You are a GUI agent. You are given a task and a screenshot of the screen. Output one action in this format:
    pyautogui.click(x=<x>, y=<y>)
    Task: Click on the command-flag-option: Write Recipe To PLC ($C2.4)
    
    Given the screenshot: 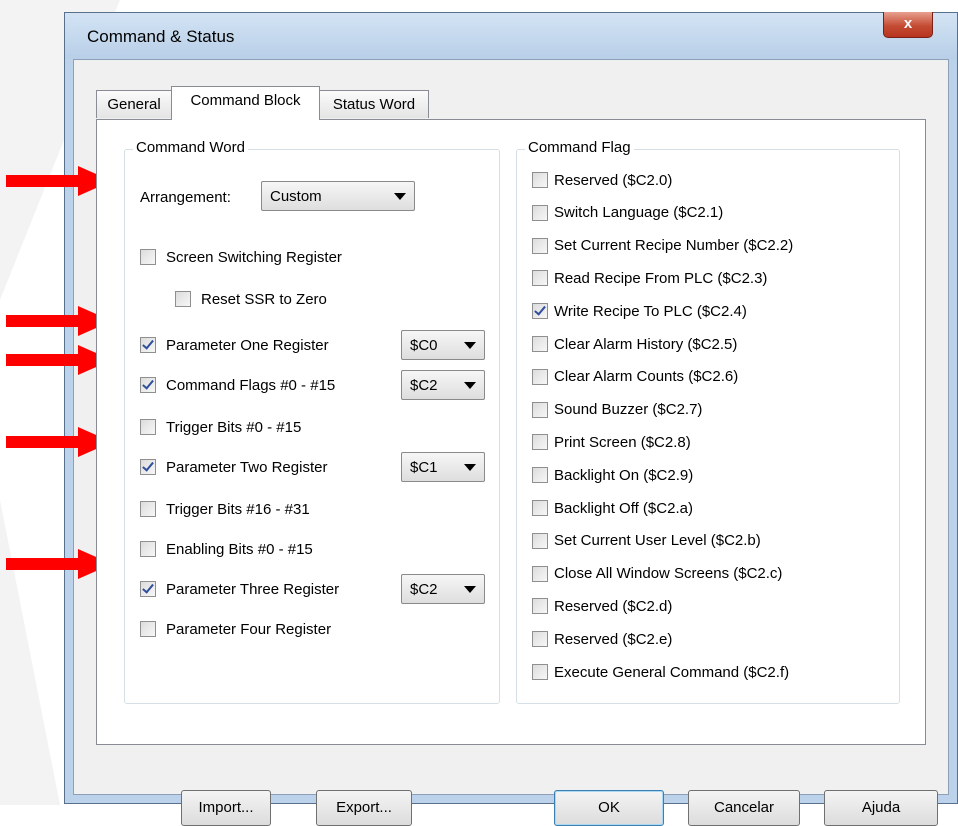 What is the action you would take?
    pyautogui.click(x=639, y=311)
    